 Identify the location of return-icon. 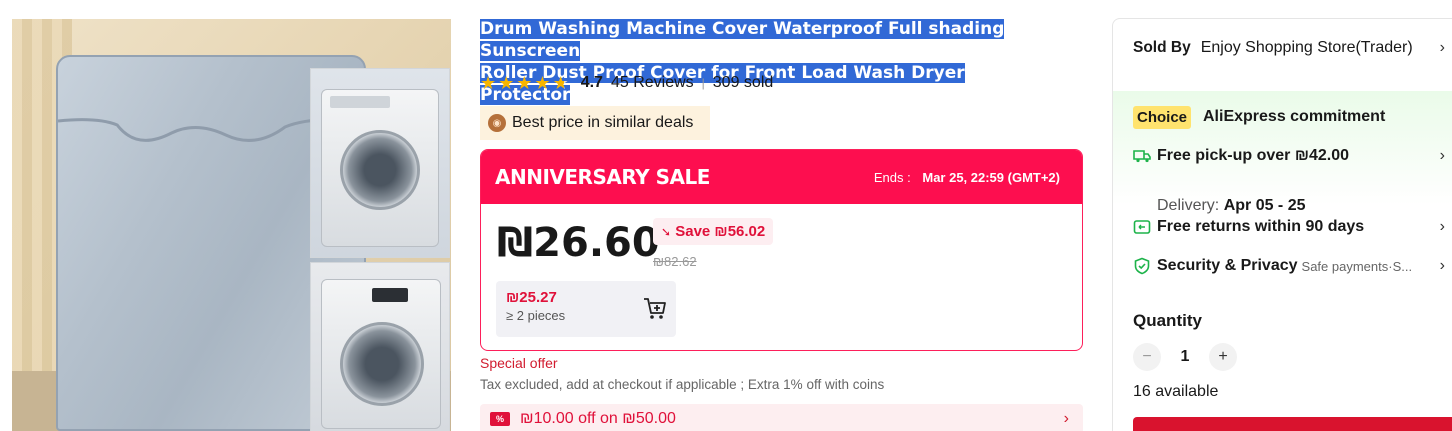
(1142, 227).